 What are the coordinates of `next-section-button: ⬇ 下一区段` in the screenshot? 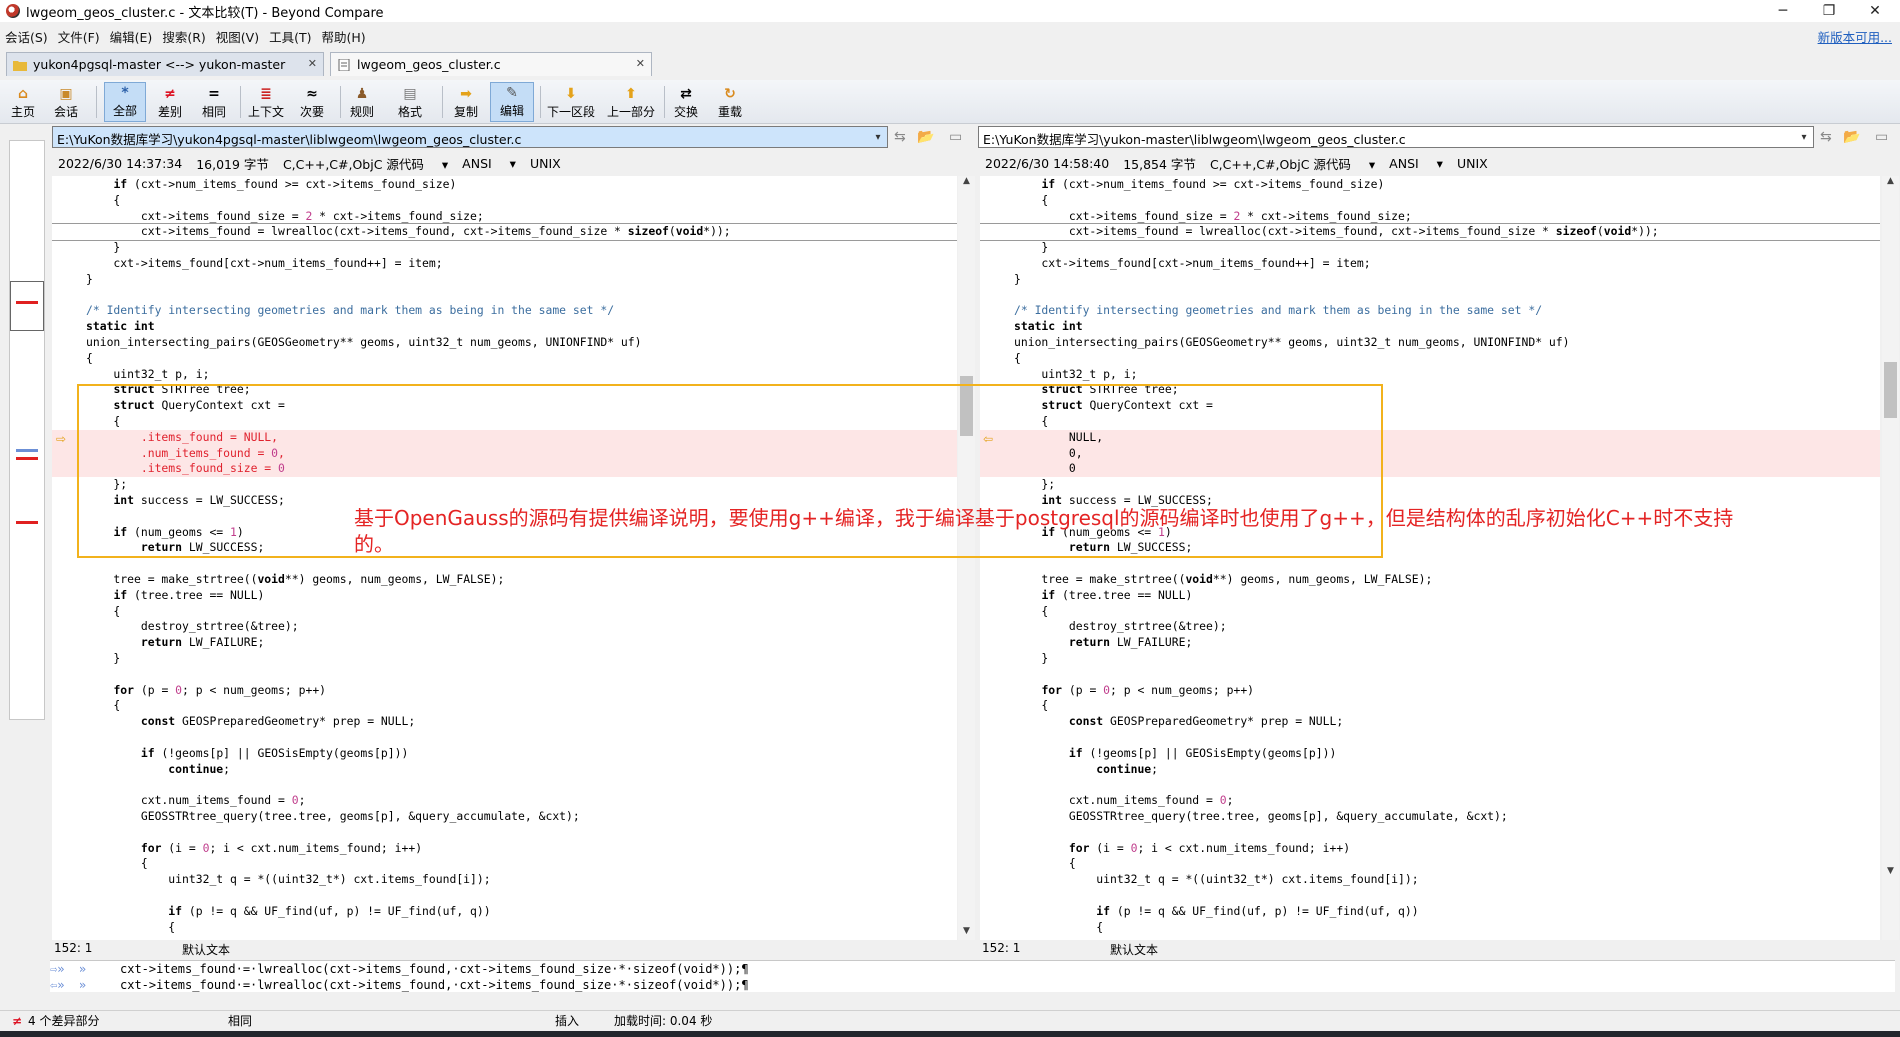 It's located at (571, 102).